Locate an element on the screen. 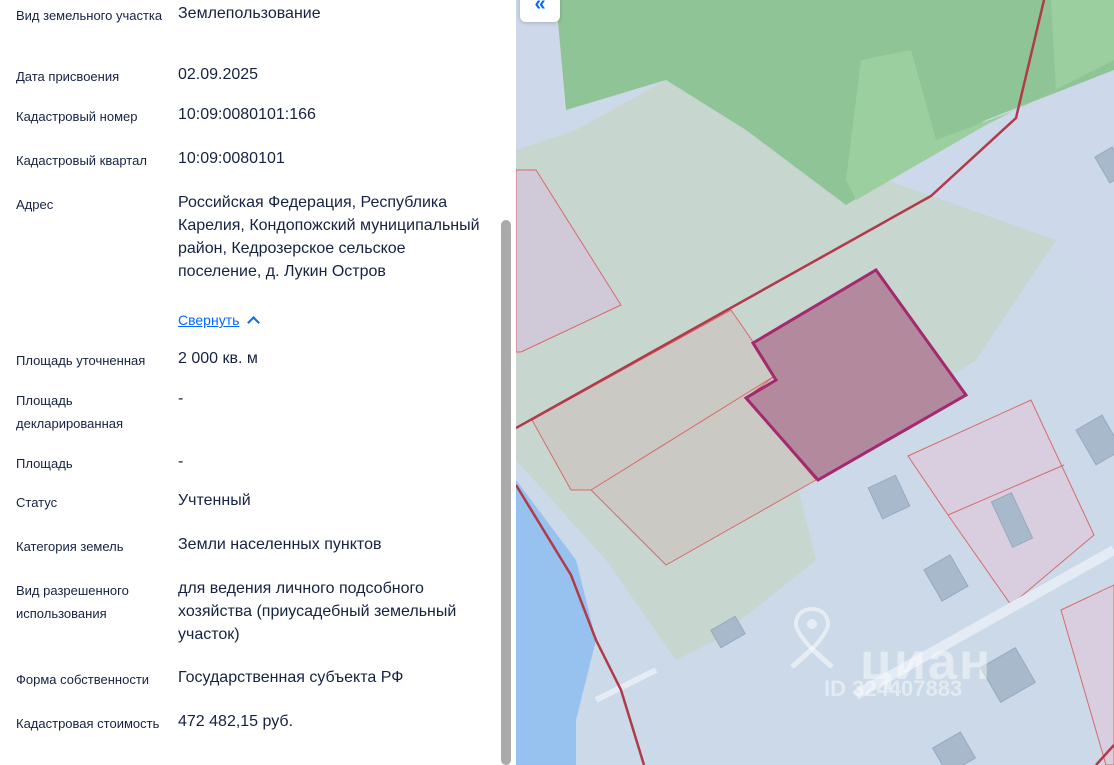 The height and width of the screenshot is (765, 1114). land-category-label: Категория земель is located at coordinates (70, 546).